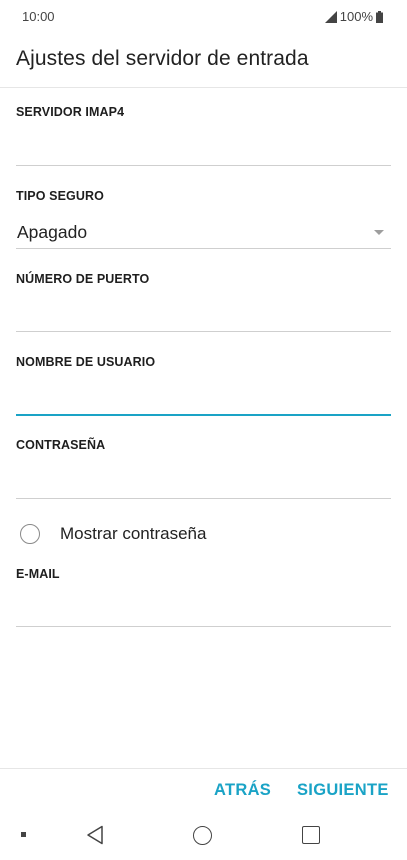 Image resolution: width=407 pixels, height=860 pixels. Describe the element at coordinates (95, 835) in the screenshot. I see `nav-back-icon` at that location.